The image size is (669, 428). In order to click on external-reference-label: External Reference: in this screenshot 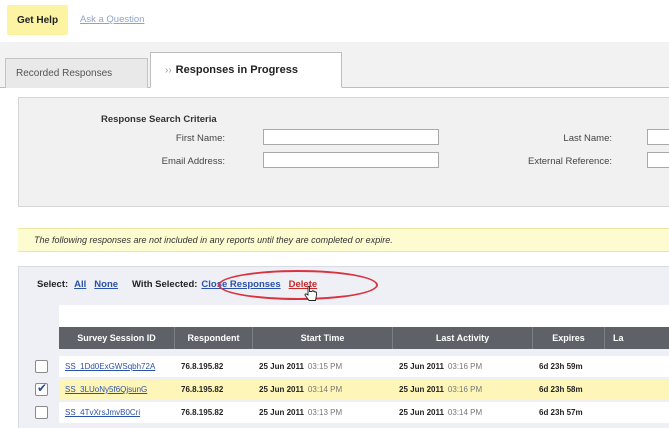, I will do `click(570, 161)`.